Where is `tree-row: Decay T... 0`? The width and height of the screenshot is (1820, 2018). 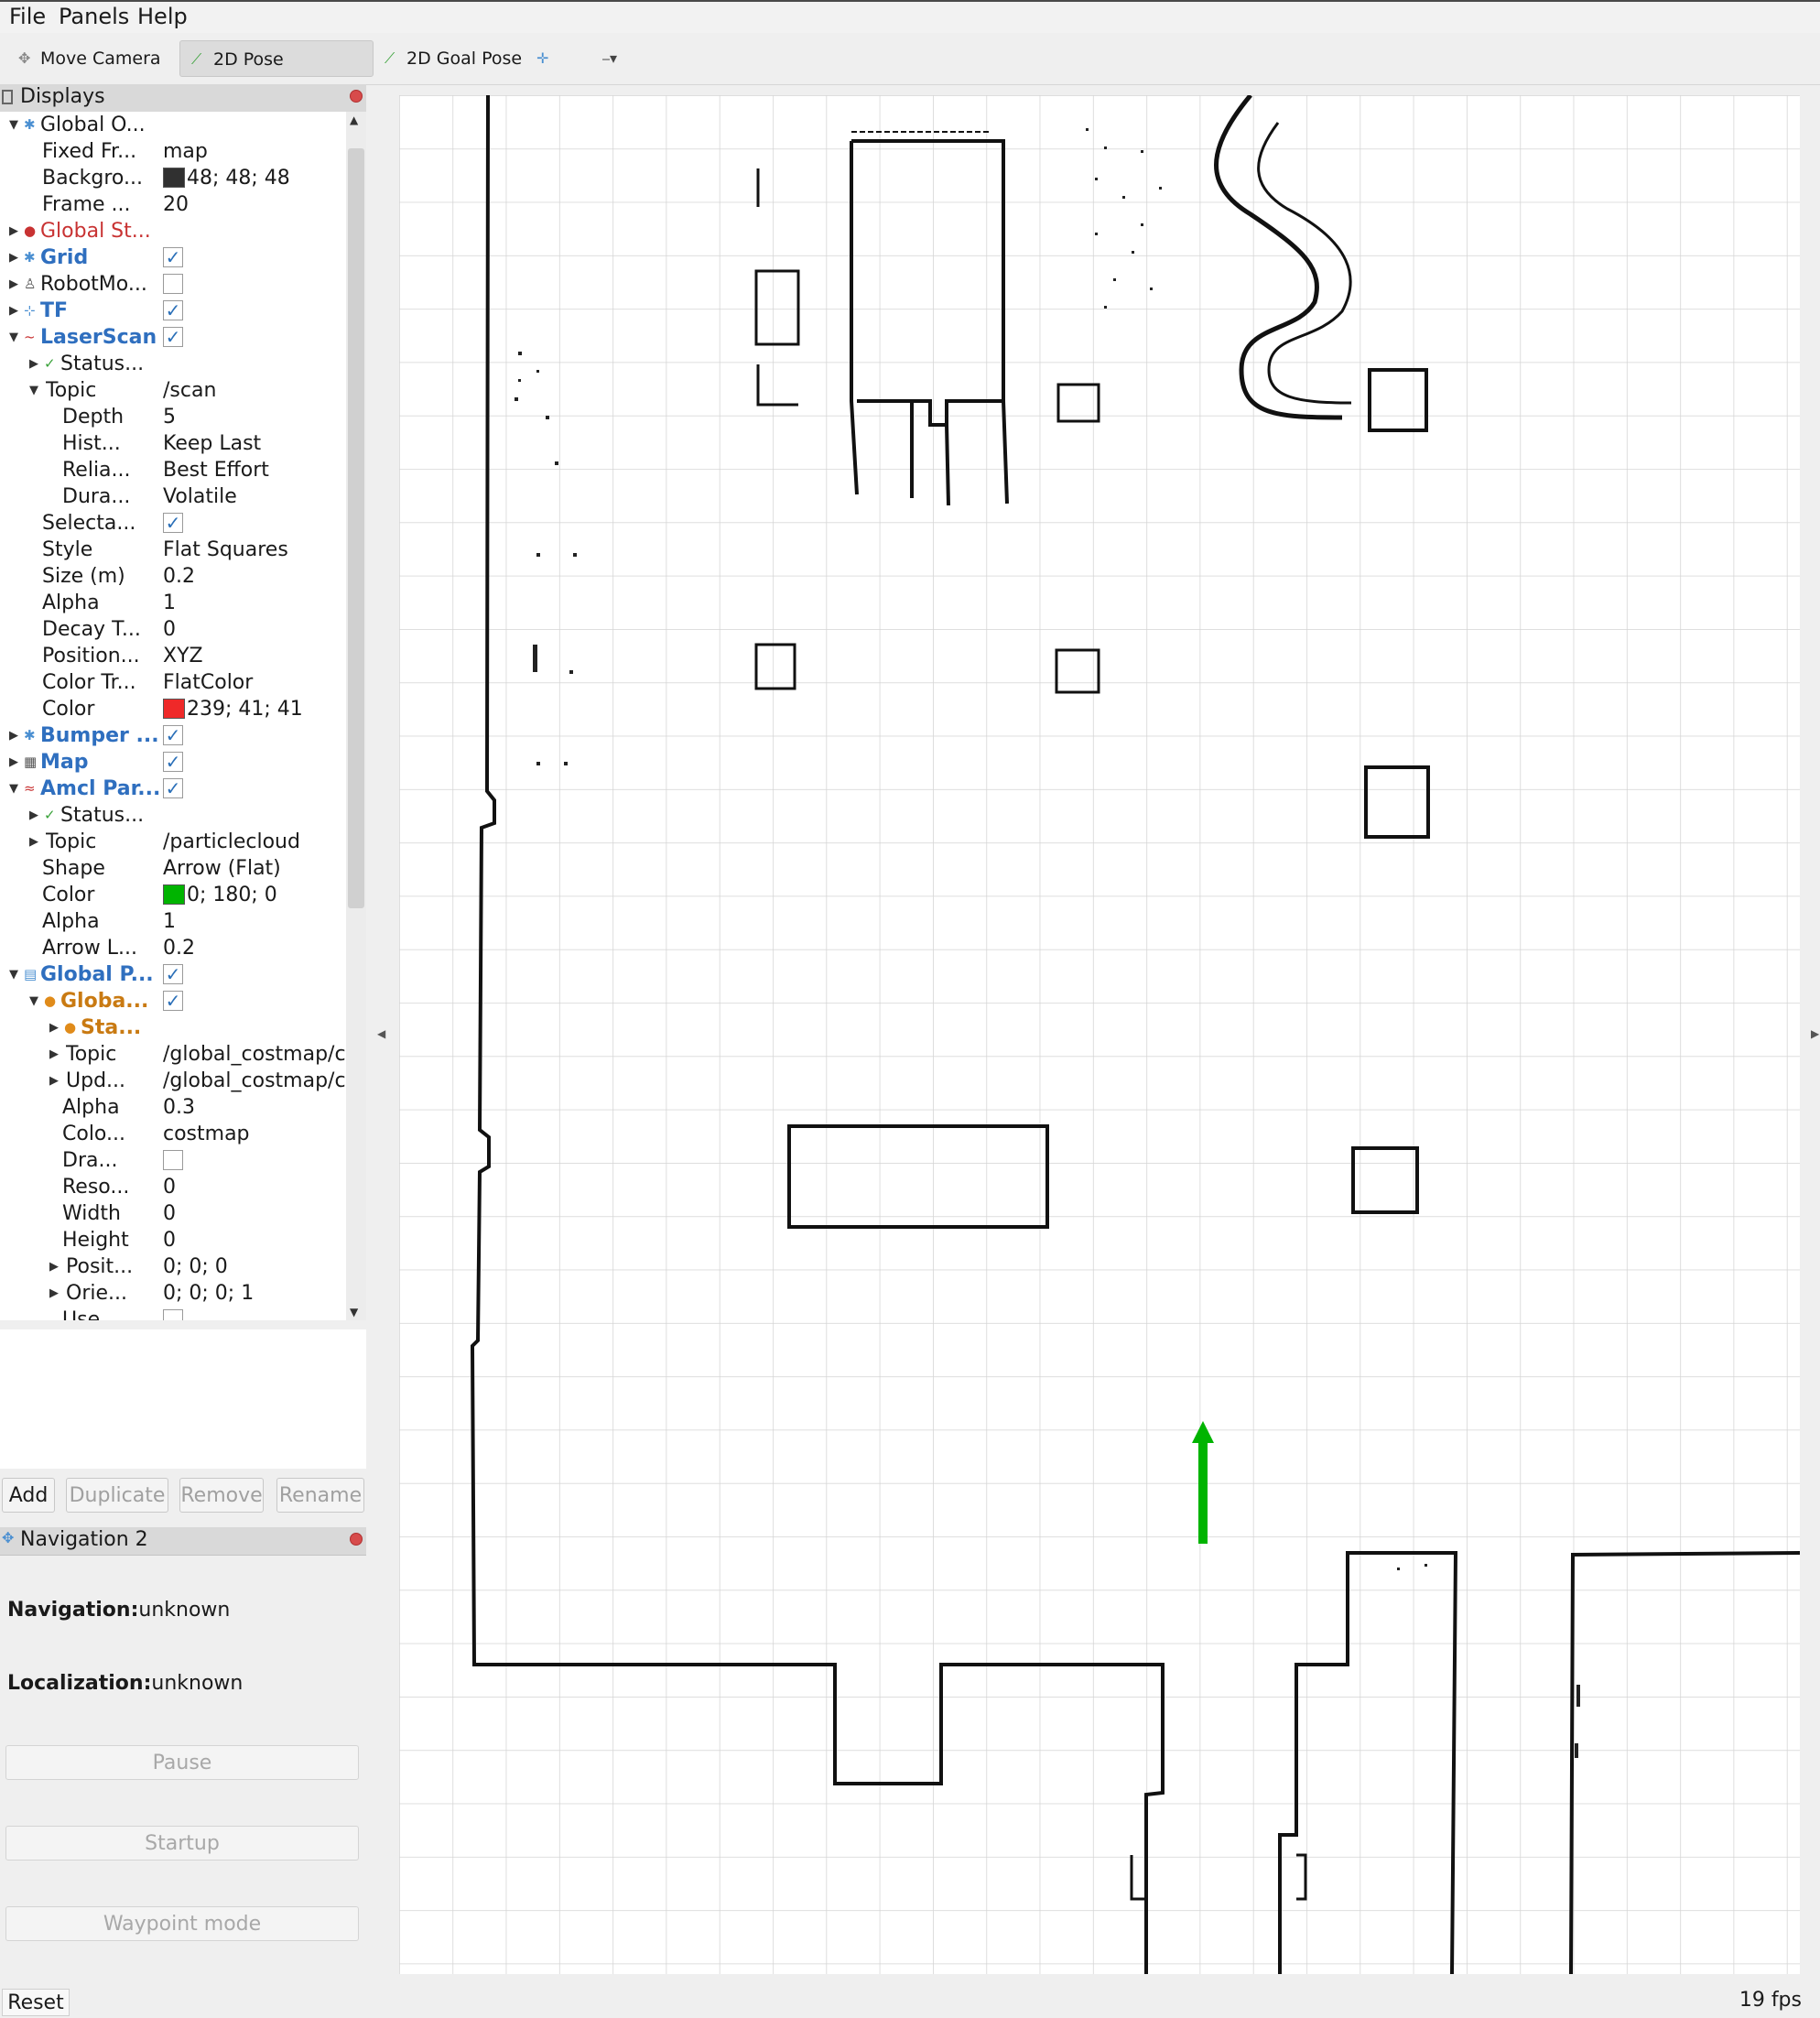
tree-row: Decay T... 0 is located at coordinates (173, 629).